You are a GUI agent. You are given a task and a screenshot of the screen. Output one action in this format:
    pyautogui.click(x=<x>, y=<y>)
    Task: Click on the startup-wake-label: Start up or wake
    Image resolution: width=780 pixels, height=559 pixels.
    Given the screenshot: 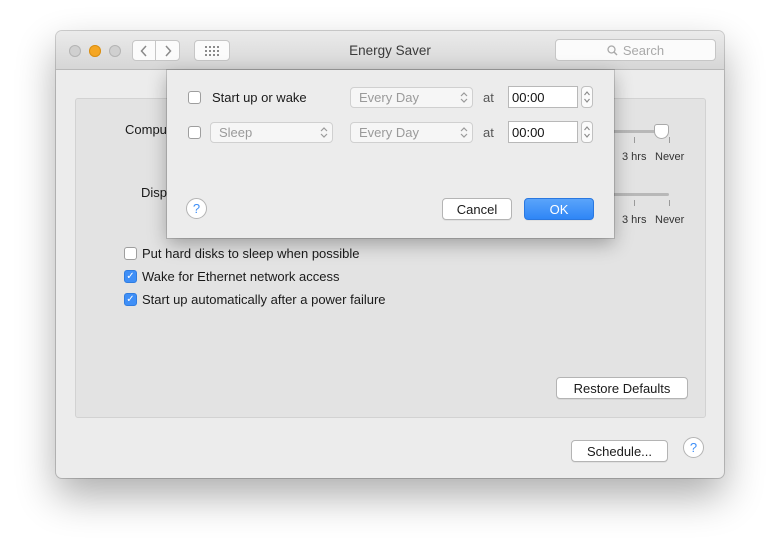 What is the action you would take?
    pyautogui.click(x=259, y=97)
    